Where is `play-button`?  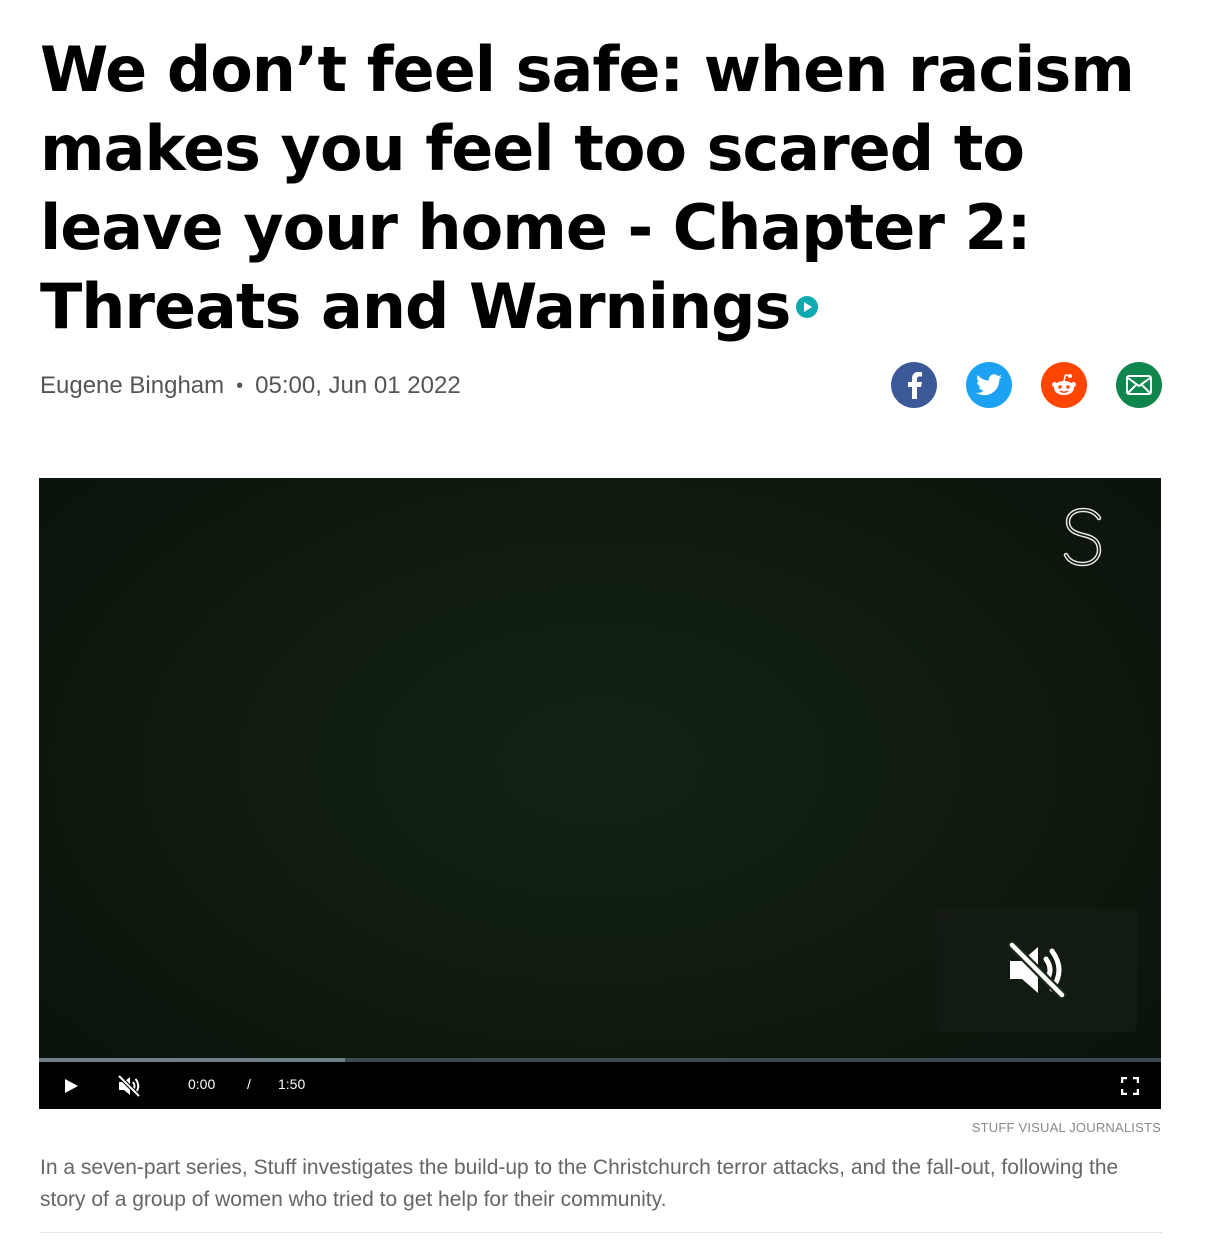
play-button is located at coordinates (71, 1087).